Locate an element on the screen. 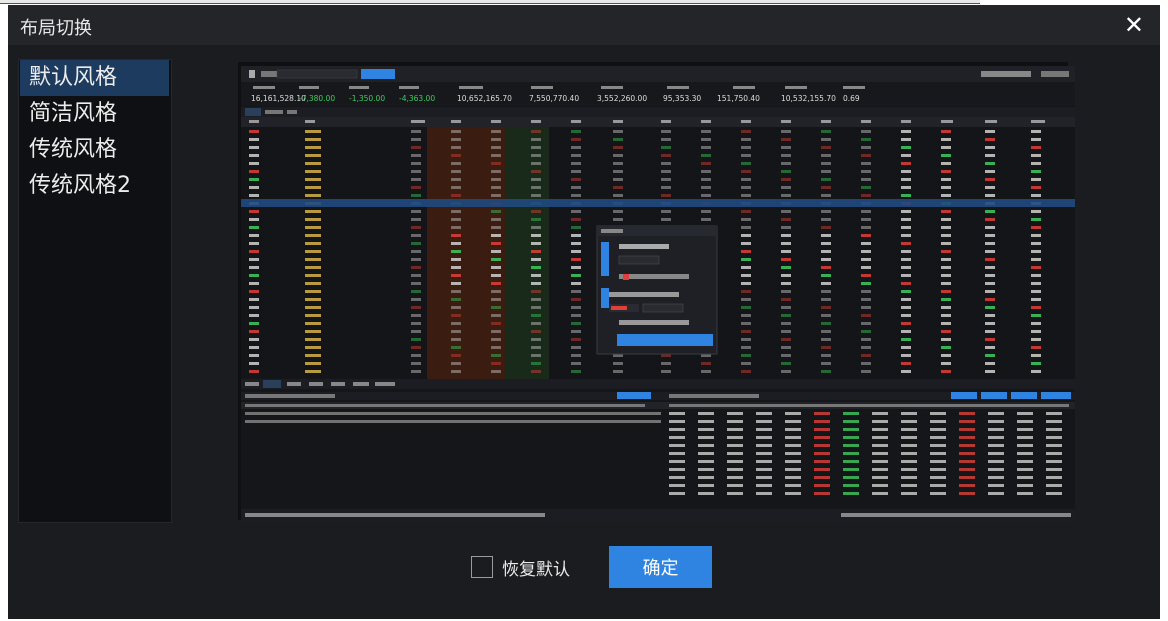  restore-default-checkbox is located at coordinates (482, 567).